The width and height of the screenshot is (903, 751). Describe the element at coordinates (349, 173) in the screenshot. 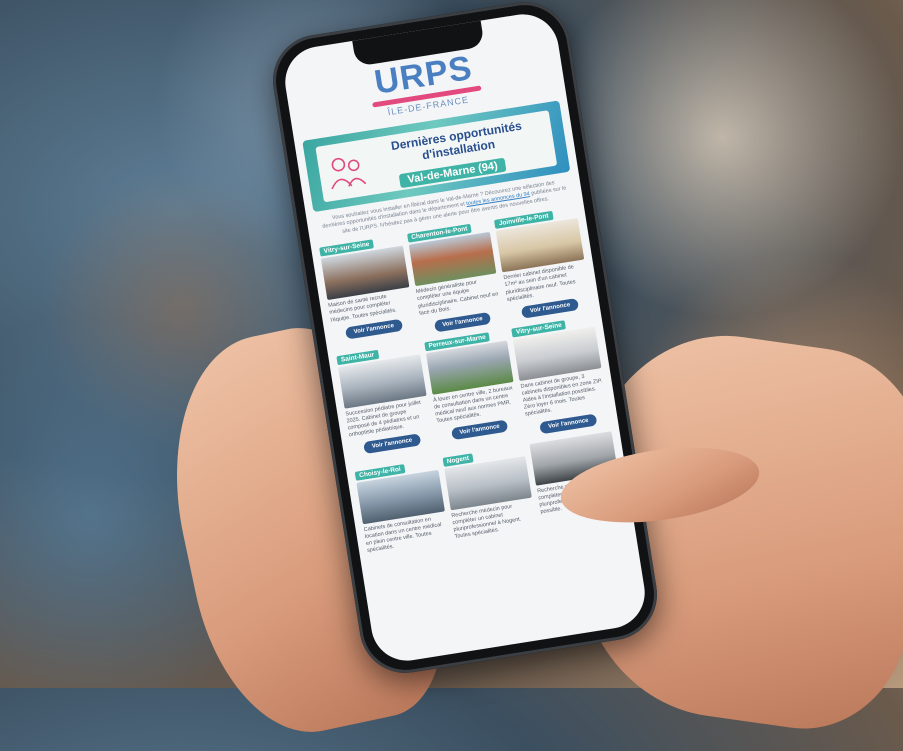

I see `doctors-icon` at that location.